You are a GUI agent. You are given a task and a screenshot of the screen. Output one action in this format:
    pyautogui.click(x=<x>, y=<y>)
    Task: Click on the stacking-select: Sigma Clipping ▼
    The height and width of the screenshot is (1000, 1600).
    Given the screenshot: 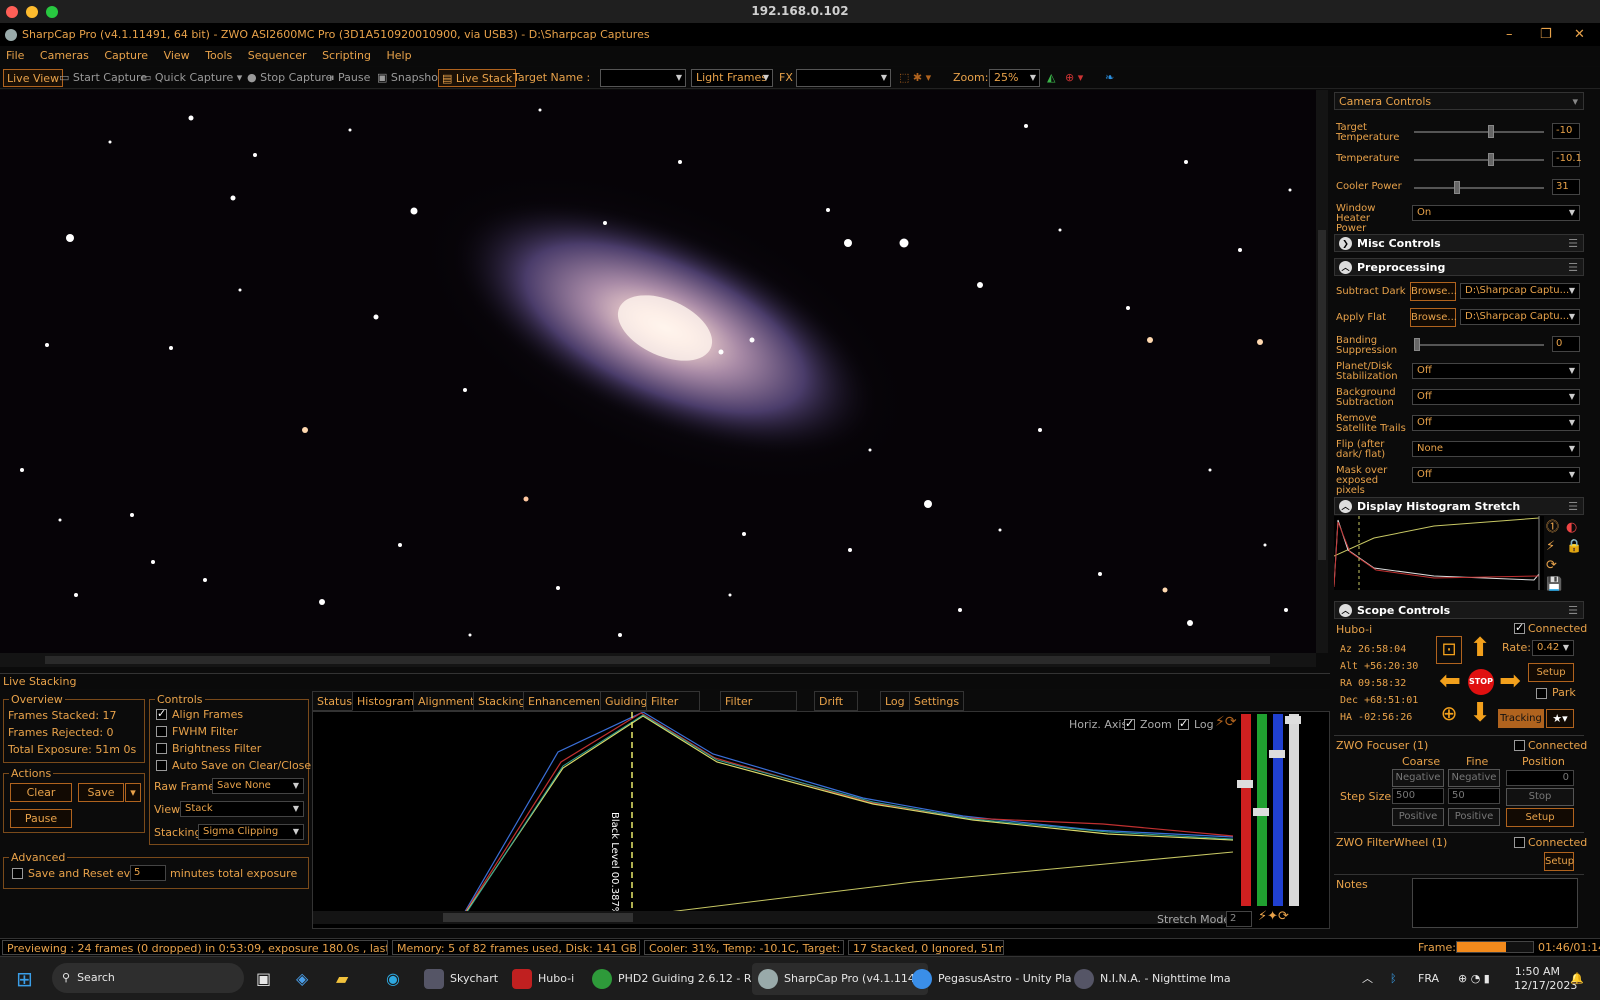 What is the action you would take?
    pyautogui.click(x=251, y=832)
    